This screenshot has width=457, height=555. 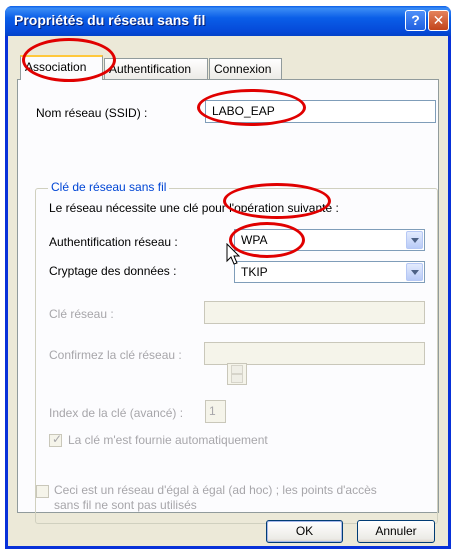 What do you see at coordinates (254, 240) in the screenshot?
I see `auth-value: WPA` at bounding box center [254, 240].